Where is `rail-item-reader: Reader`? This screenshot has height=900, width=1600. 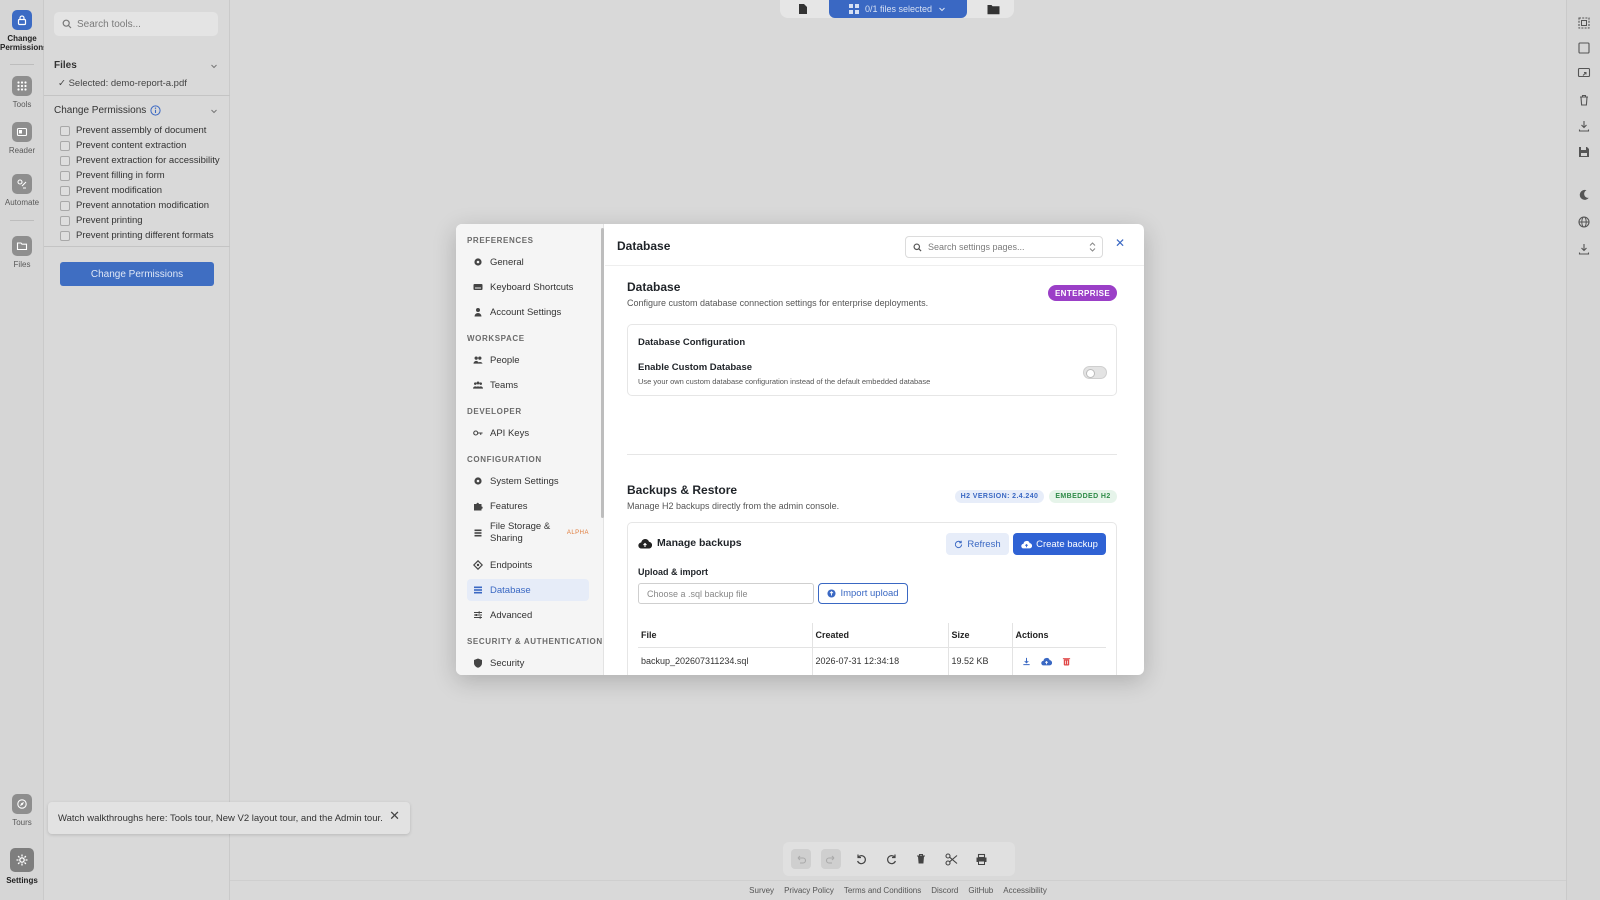 rail-item-reader: Reader is located at coordinates (22, 138).